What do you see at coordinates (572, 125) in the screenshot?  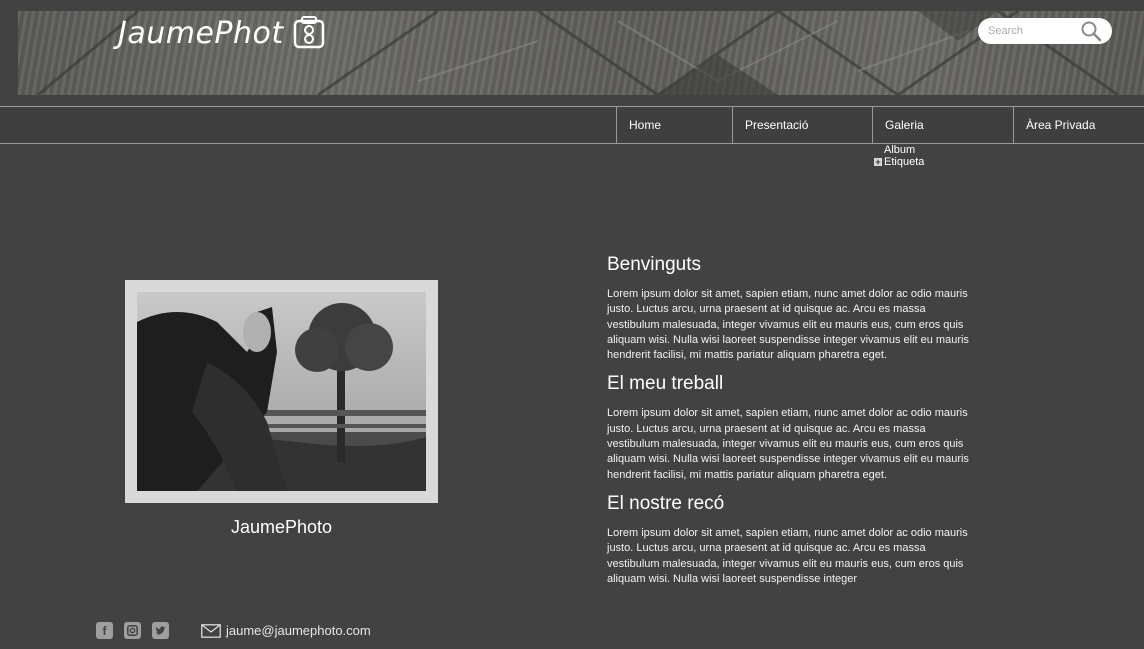 I see `main-nav: Home Presentació Galeria Àrea Privada` at bounding box center [572, 125].